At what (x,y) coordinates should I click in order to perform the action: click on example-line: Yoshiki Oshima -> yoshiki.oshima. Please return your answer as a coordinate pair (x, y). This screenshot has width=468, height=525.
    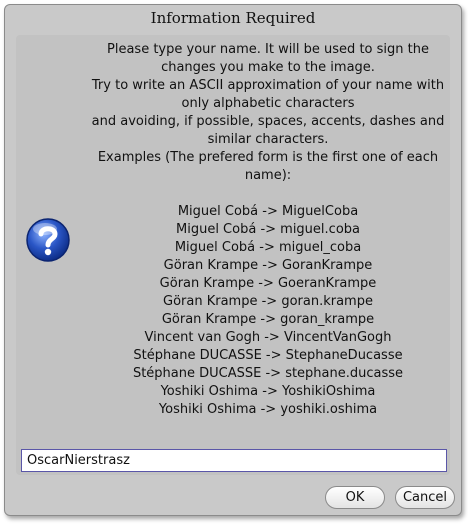
    Looking at the image, I should click on (268, 409).